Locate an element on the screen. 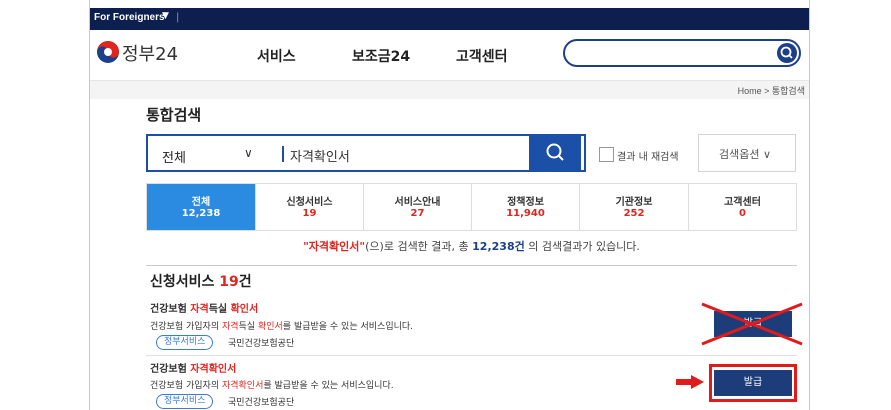  tab-label: 정책정보 is located at coordinates (525, 202).